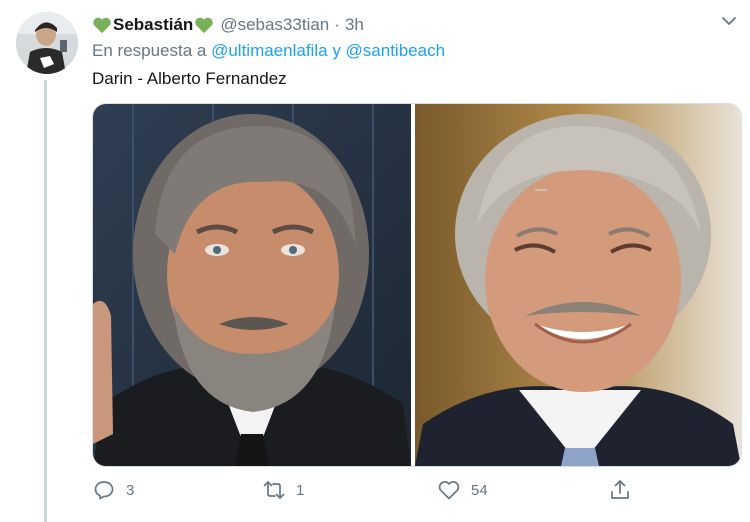 The width and height of the screenshot is (750, 522). I want to click on tweet-header: Sebastián @sebas33tian · 3h, so click(411, 25).